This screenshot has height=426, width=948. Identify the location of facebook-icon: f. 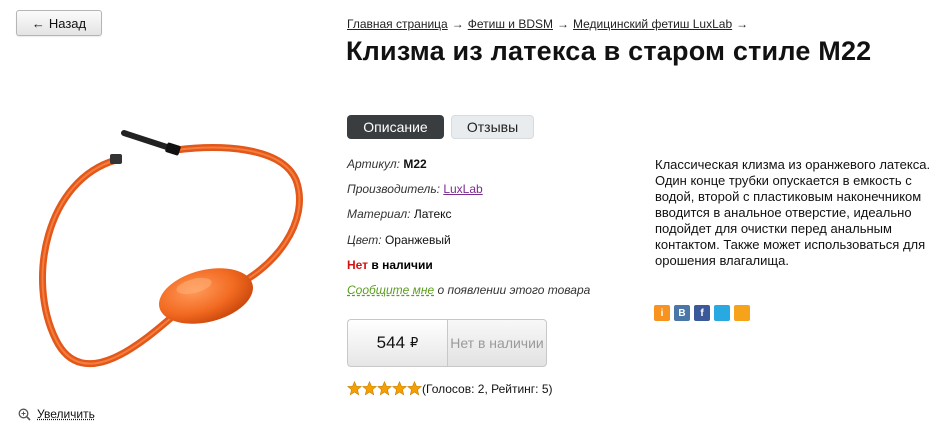
(702, 313).